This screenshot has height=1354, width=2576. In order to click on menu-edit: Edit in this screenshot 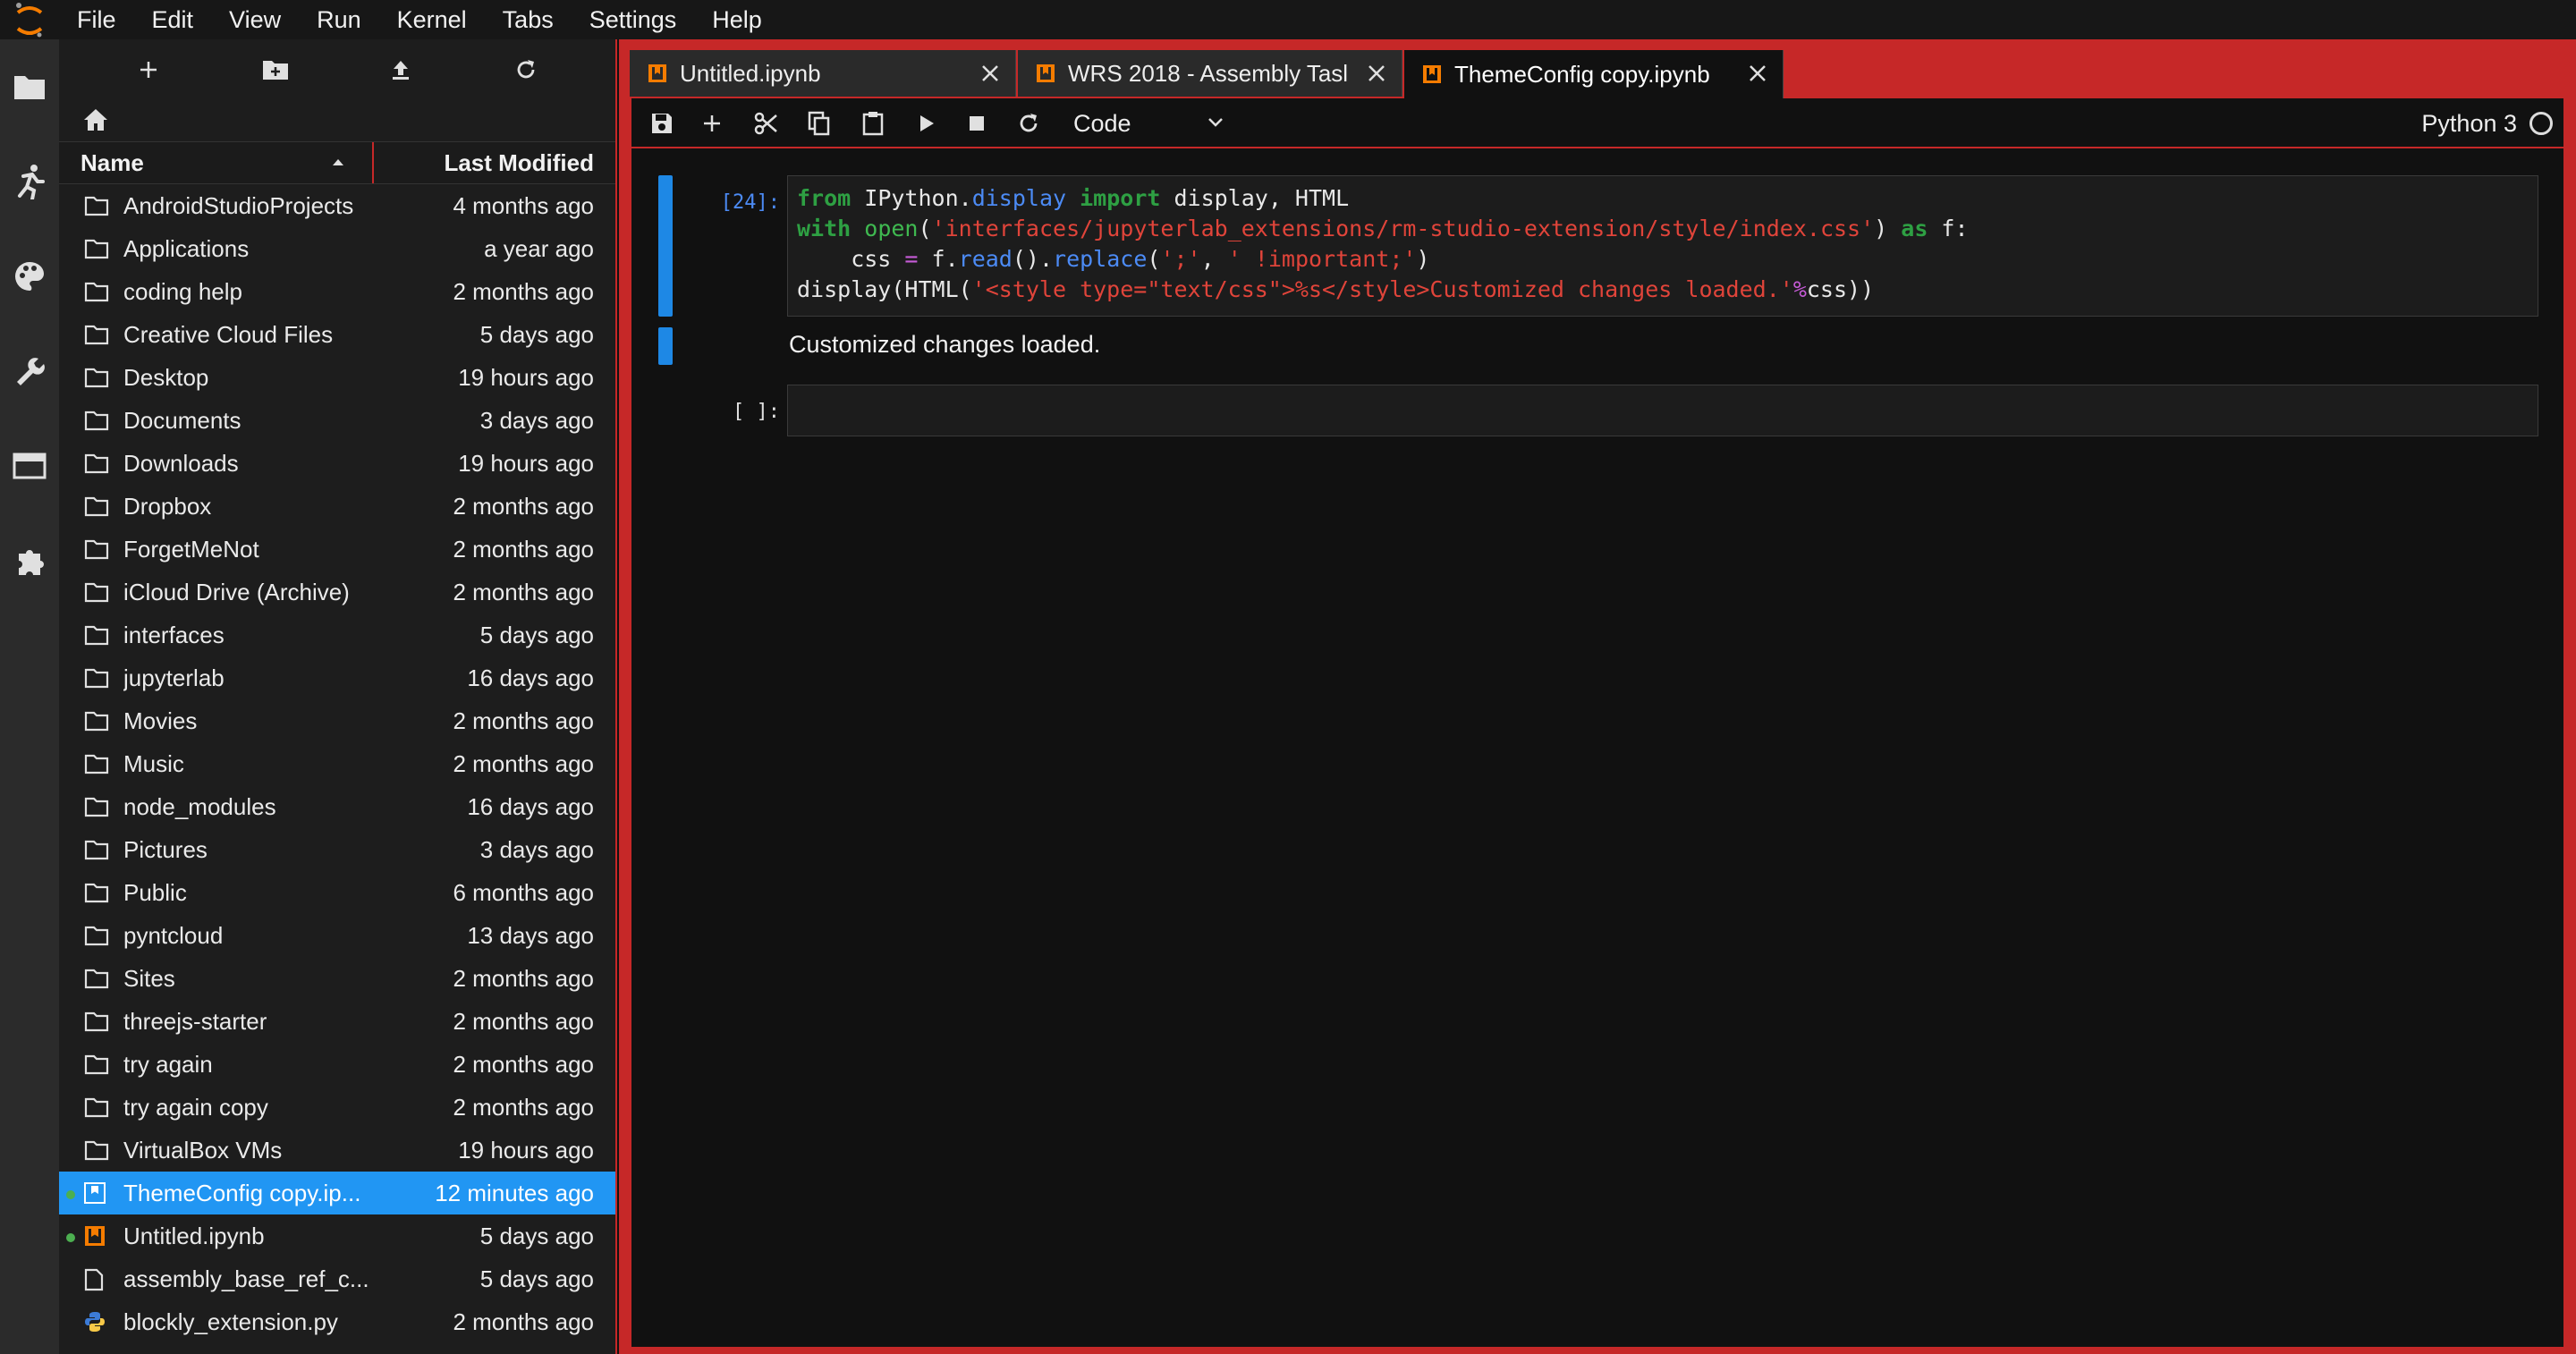, I will do `click(173, 19)`.